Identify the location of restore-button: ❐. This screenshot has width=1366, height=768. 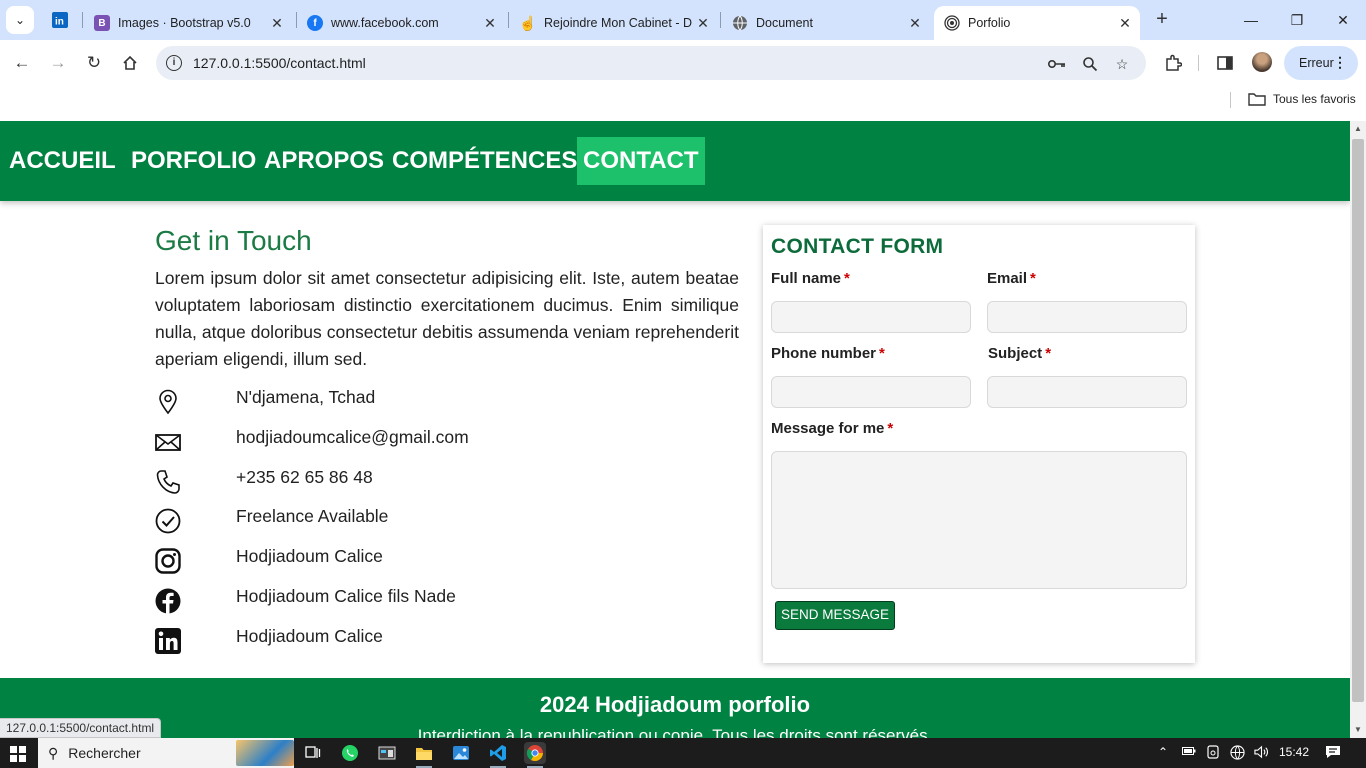
(1297, 20).